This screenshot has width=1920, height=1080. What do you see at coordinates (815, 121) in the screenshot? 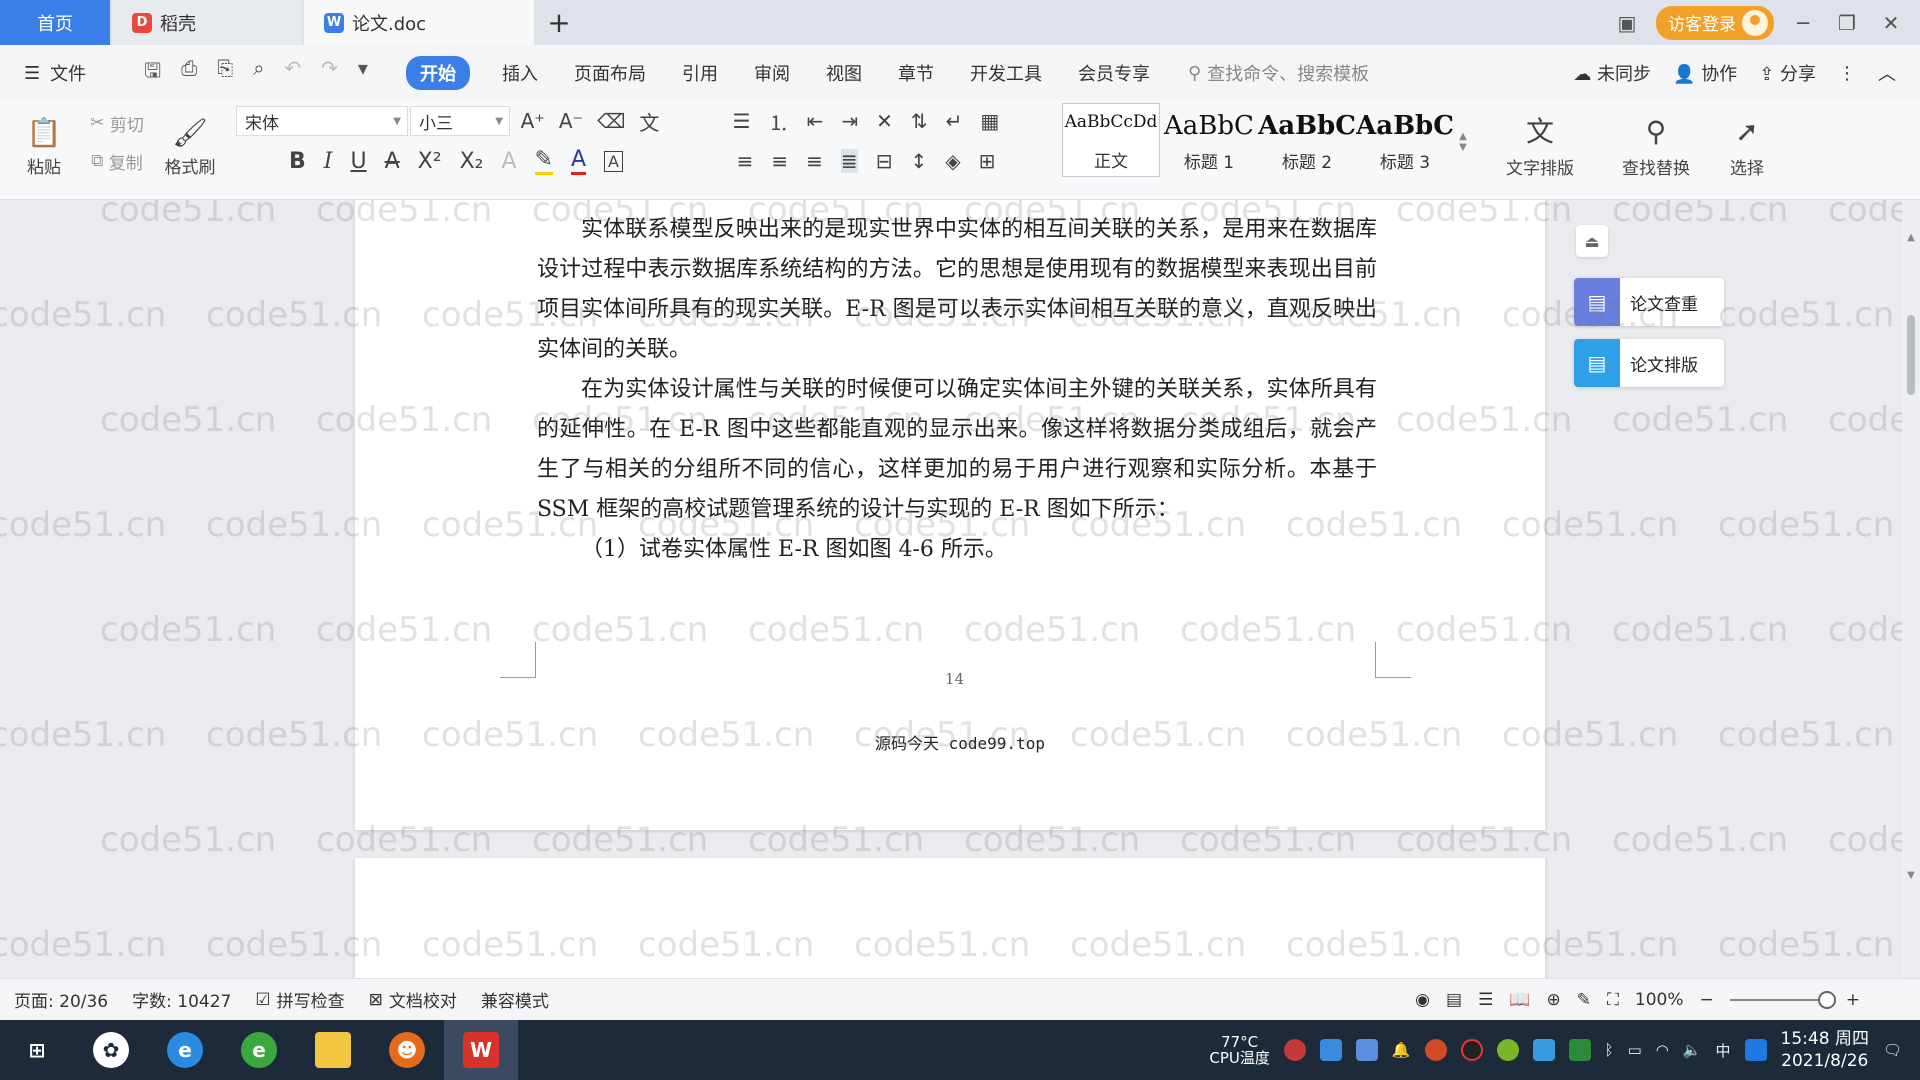
I see `decrease-indent-icon: ⇤` at bounding box center [815, 121].